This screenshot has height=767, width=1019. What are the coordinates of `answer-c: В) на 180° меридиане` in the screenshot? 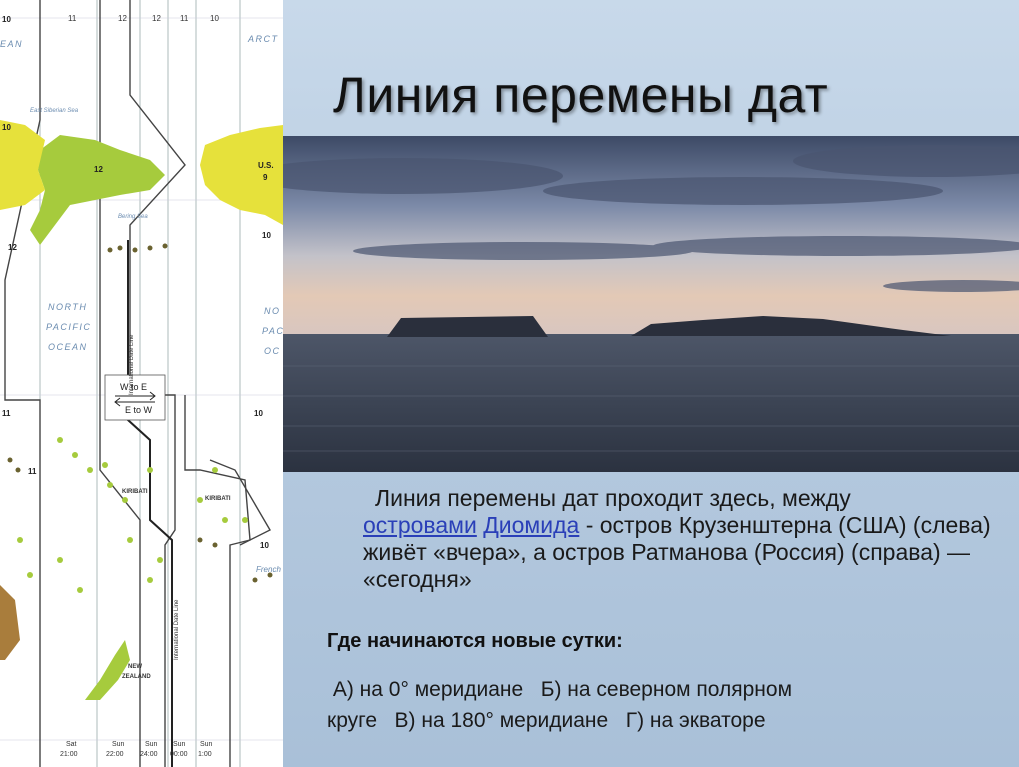 It's located at (502, 720).